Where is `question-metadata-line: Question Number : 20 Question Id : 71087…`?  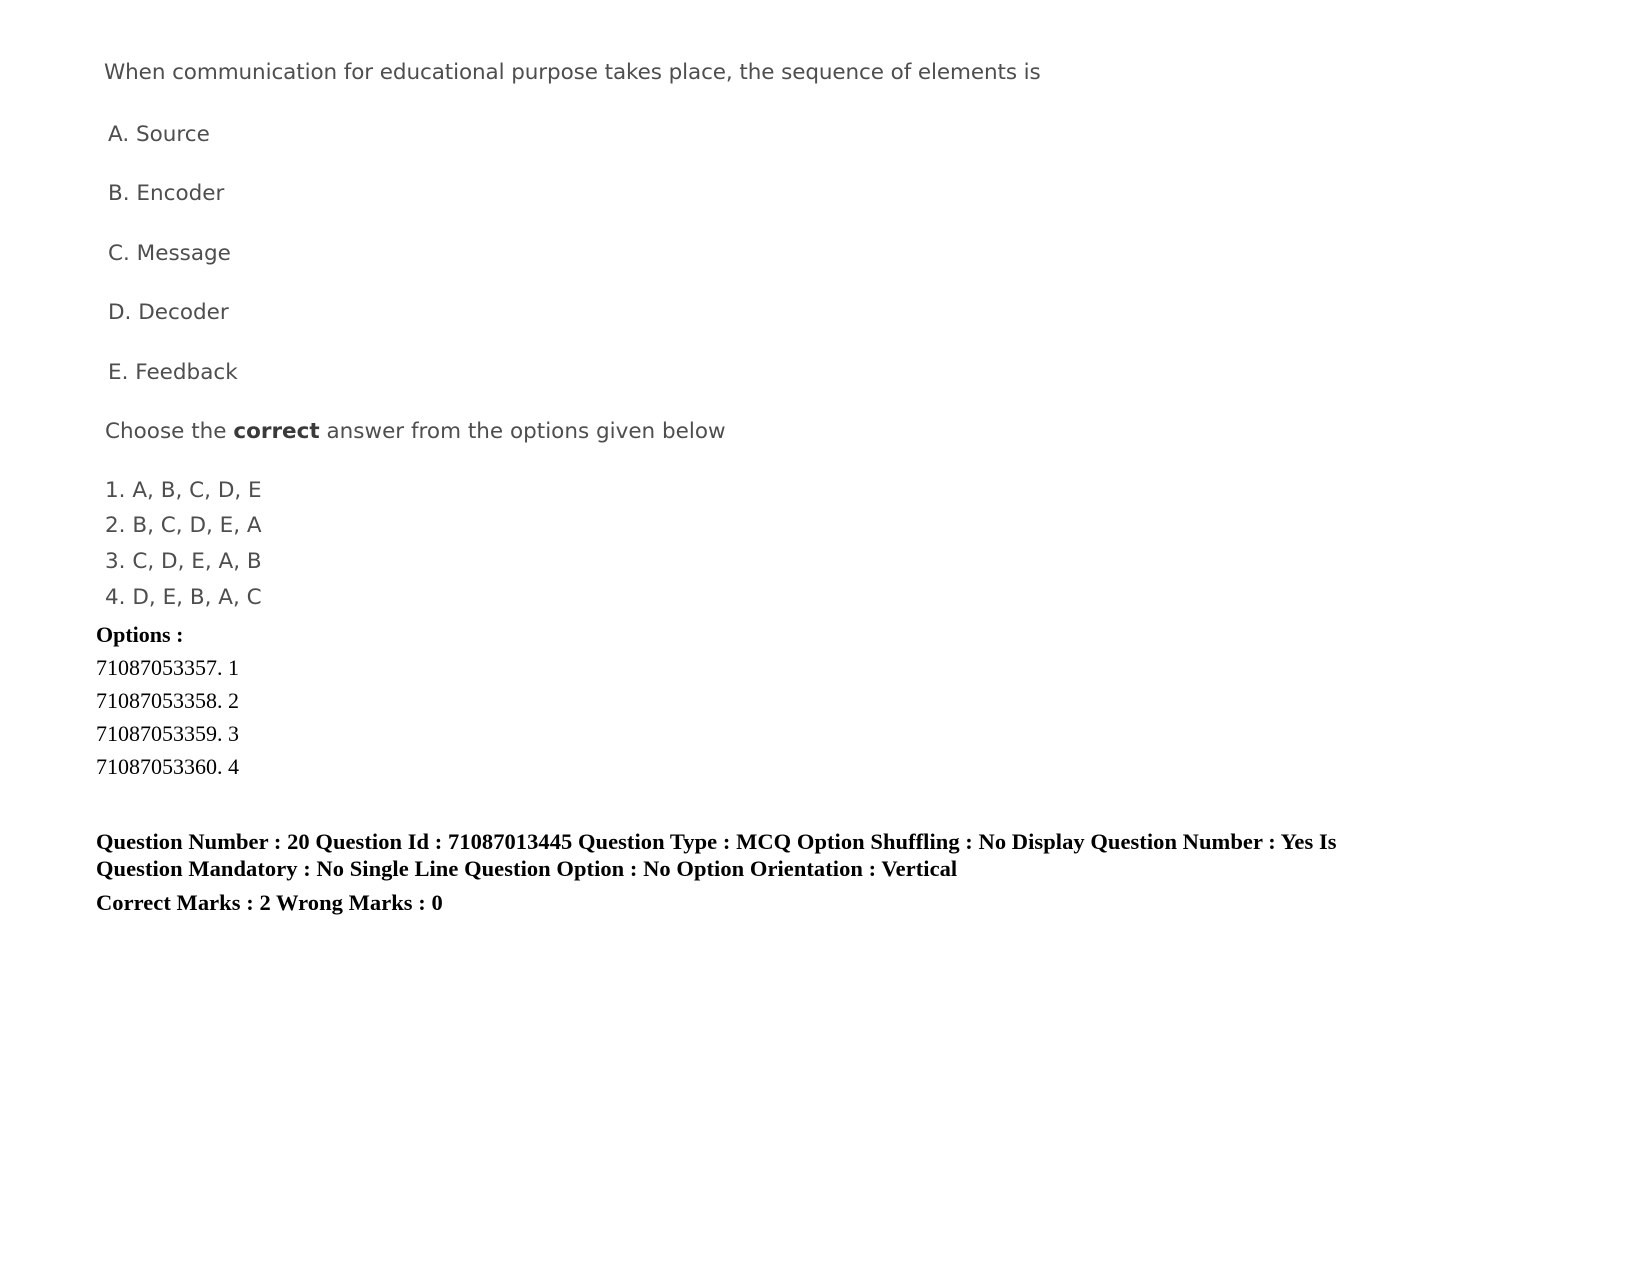 question-metadata-line: Question Number : 20 Question Id : 71087… is located at coordinates (716, 855).